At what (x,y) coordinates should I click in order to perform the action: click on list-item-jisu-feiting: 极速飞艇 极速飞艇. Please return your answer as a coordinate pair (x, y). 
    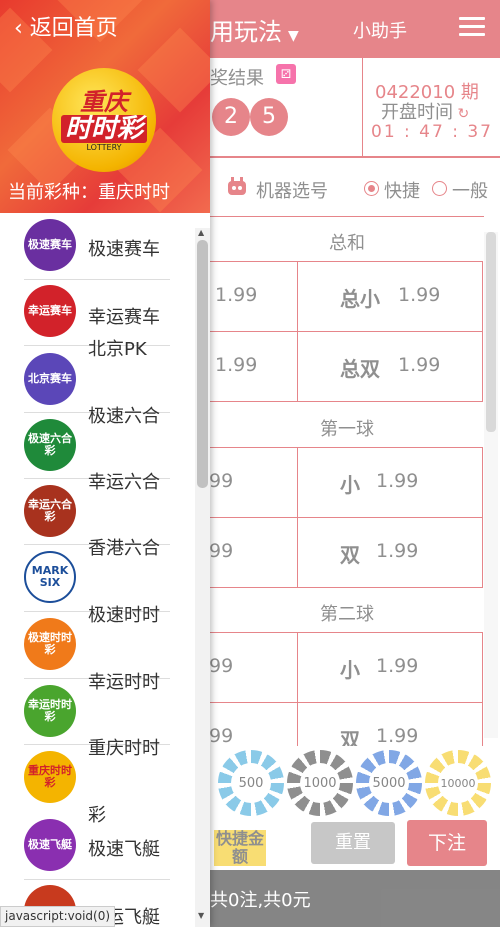
    Looking at the image, I should click on (97, 849).